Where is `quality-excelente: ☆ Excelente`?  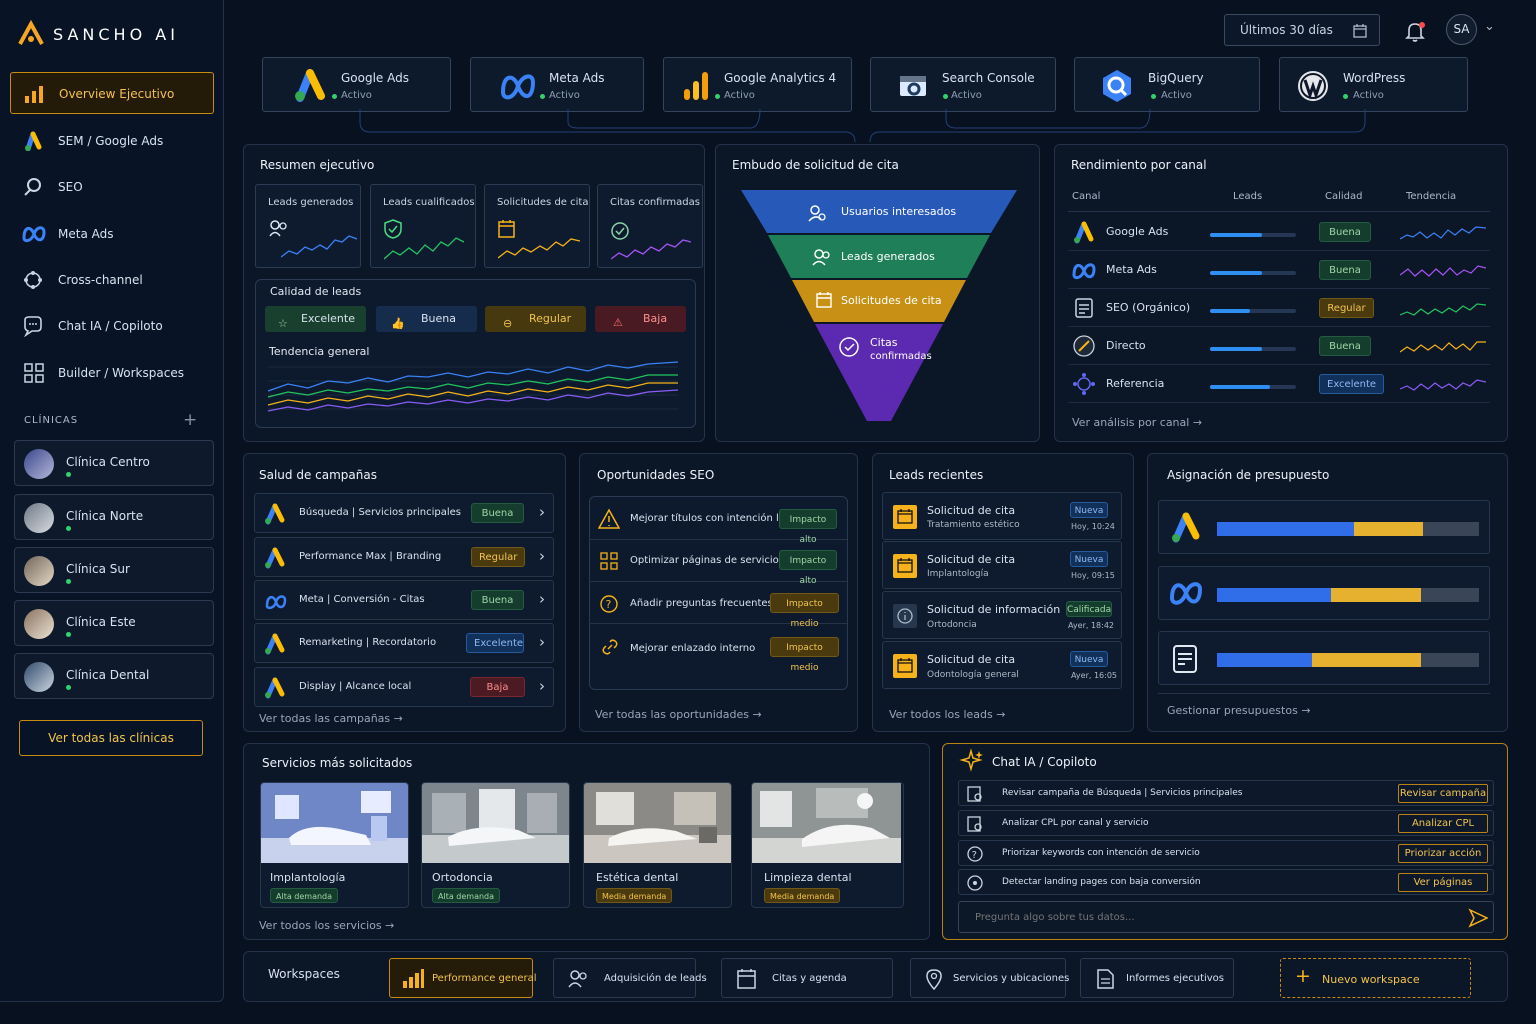
quality-excelente: ☆ Excelente is located at coordinates (315, 319).